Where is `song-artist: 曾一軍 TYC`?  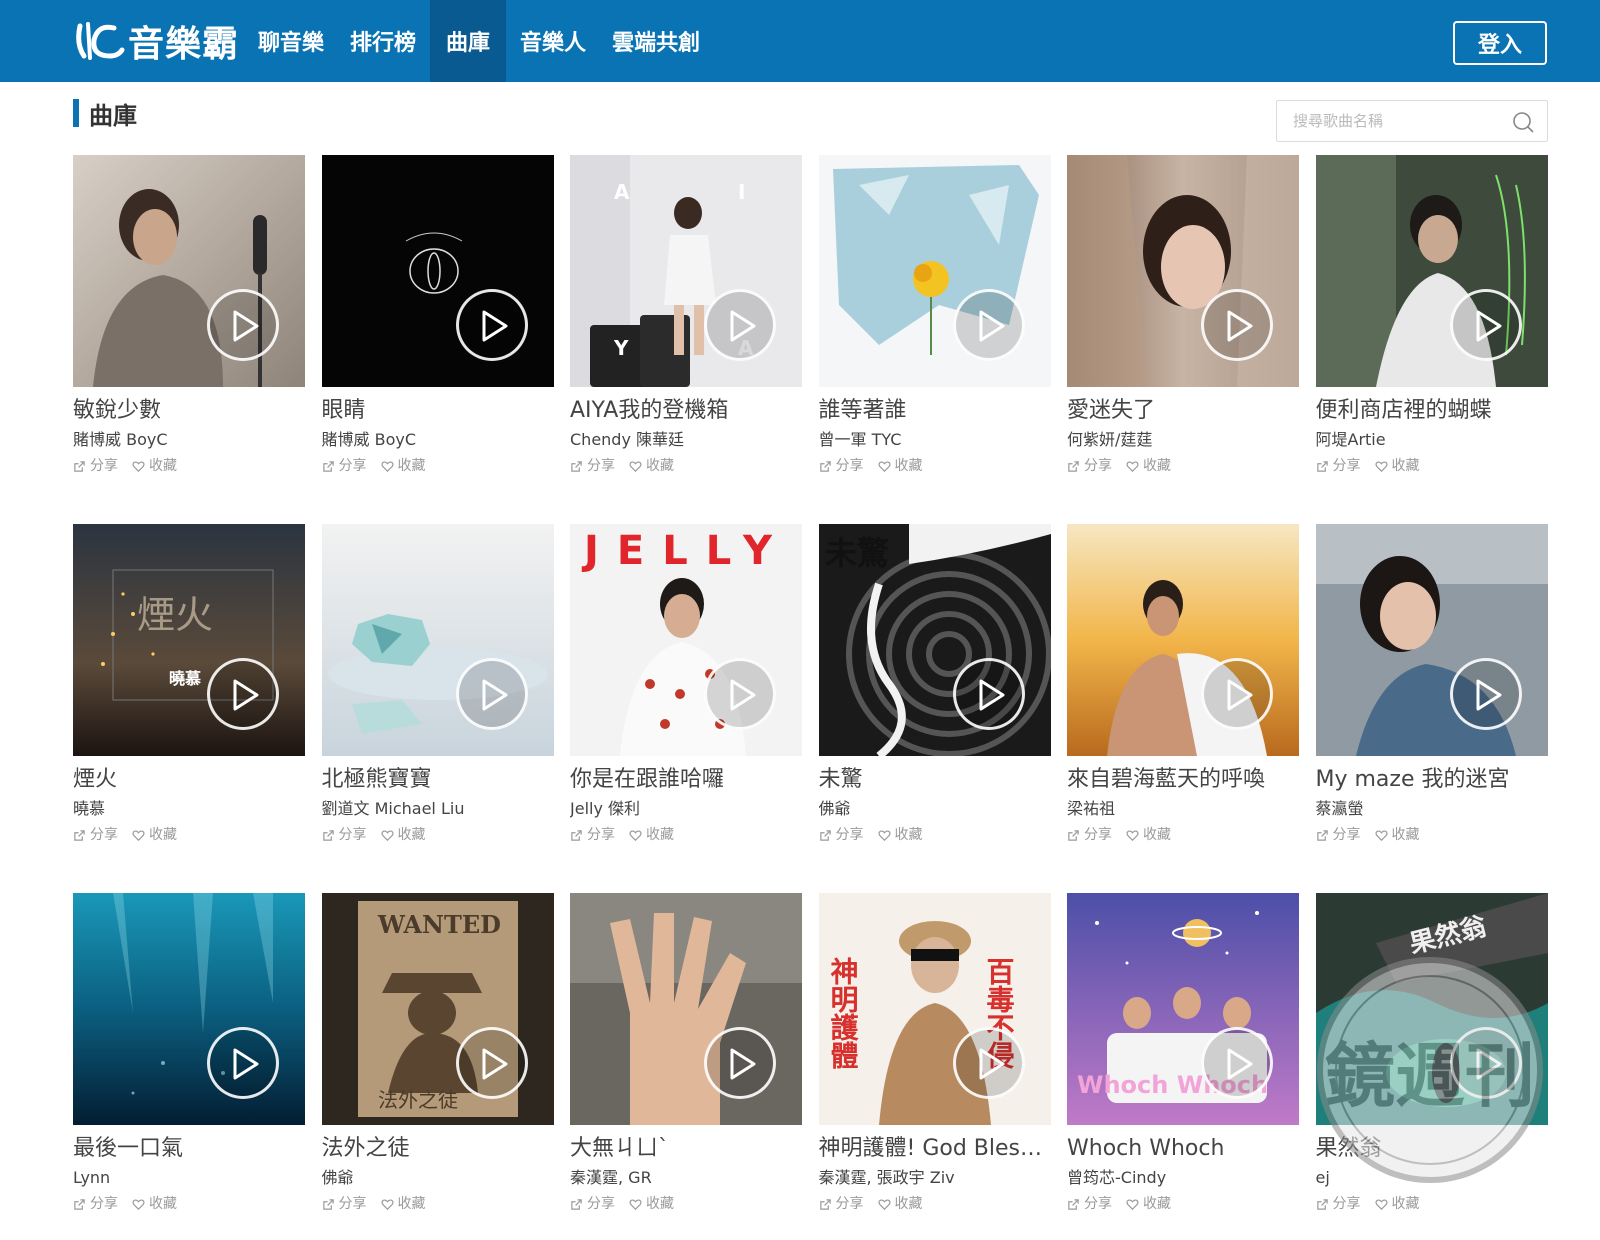
song-artist: 曾一軍 TYC is located at coordinates (935, 440).